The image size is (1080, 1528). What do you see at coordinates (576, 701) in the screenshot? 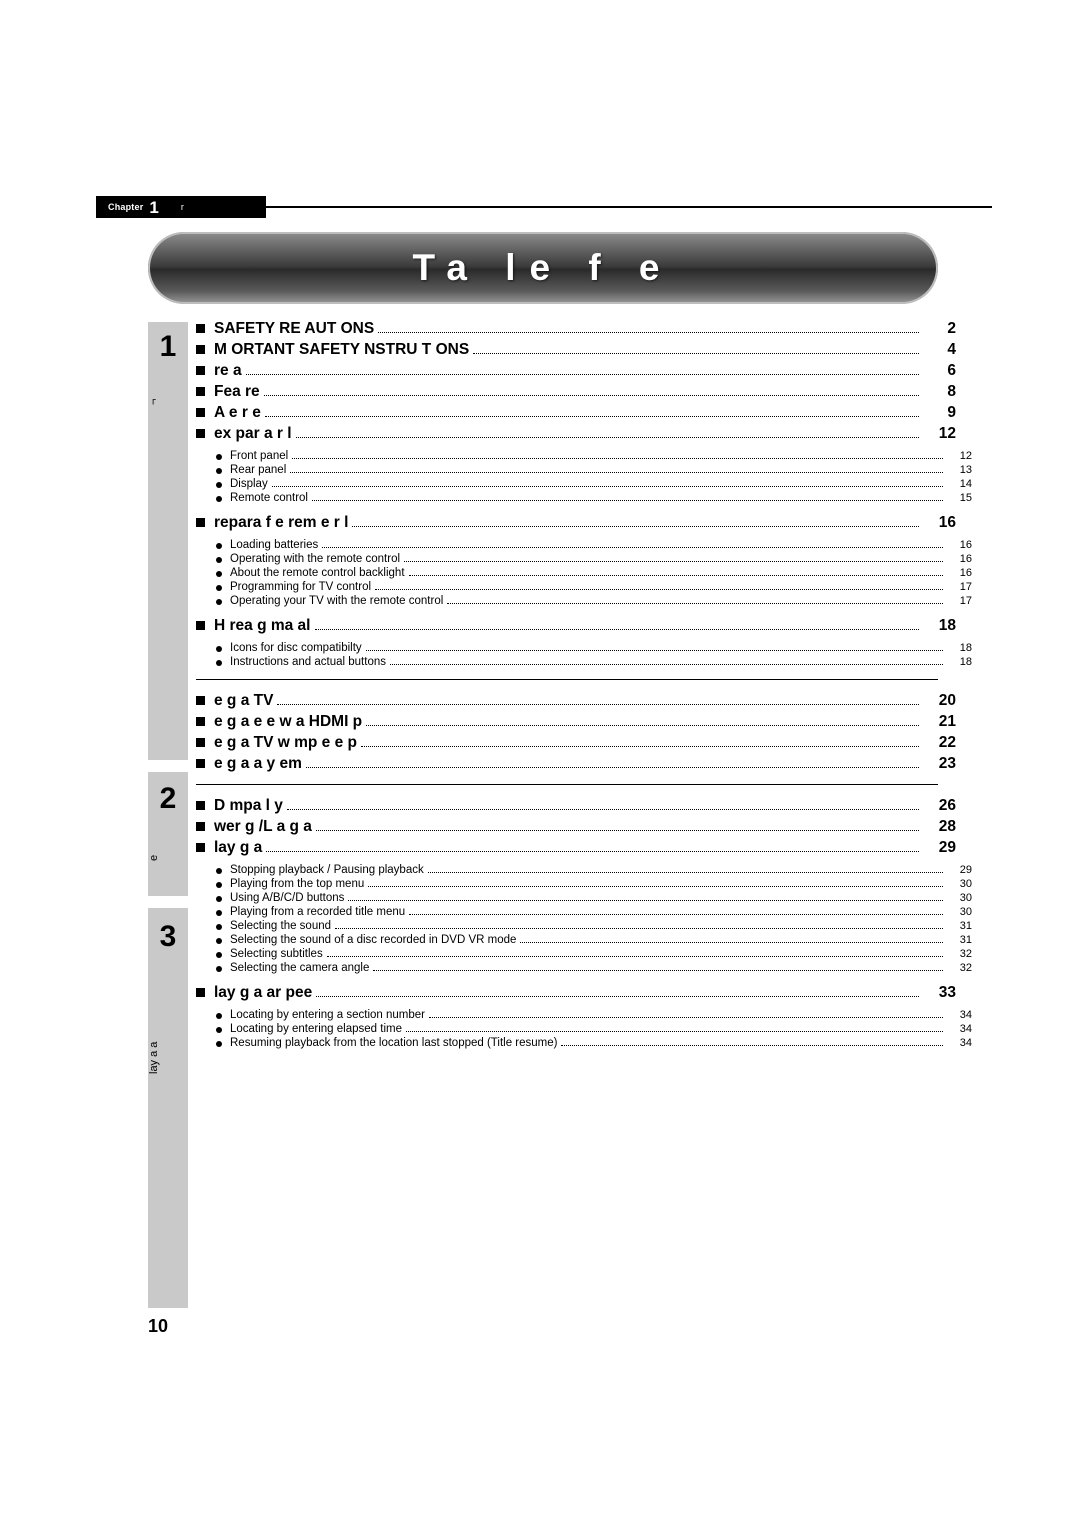
I see `toc-entry-main: e g a TV 20` at bounding box center [576, 701].